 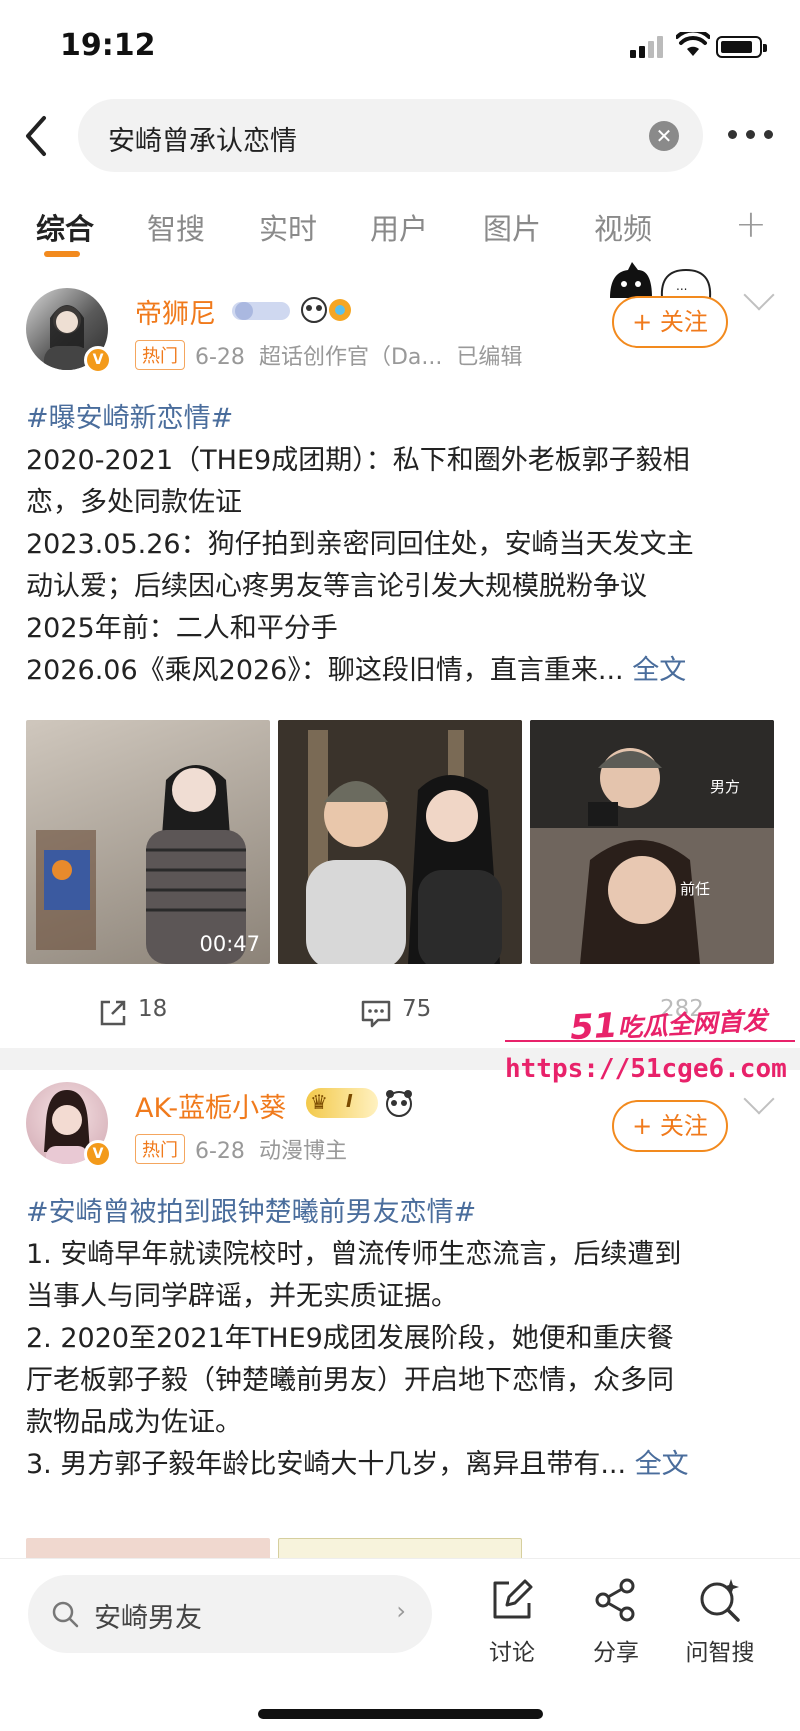 I want to click on post-image, so click(x=400, y=842).